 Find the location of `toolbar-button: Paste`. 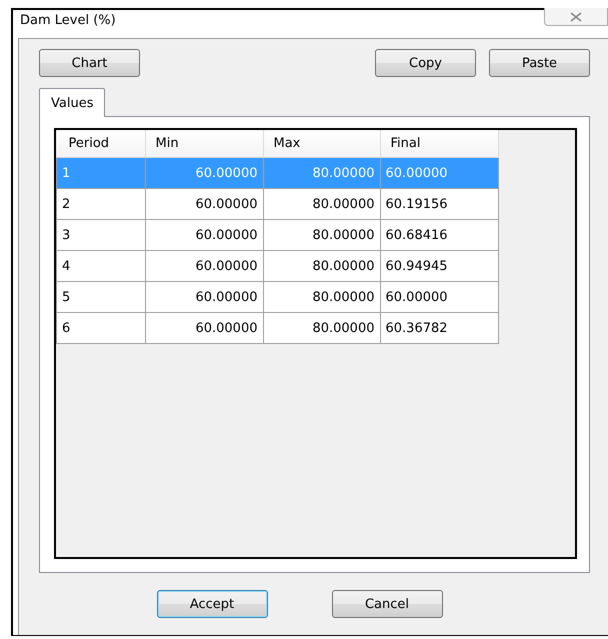

toolbar-button: Paste is located at coordinates (539, 63).